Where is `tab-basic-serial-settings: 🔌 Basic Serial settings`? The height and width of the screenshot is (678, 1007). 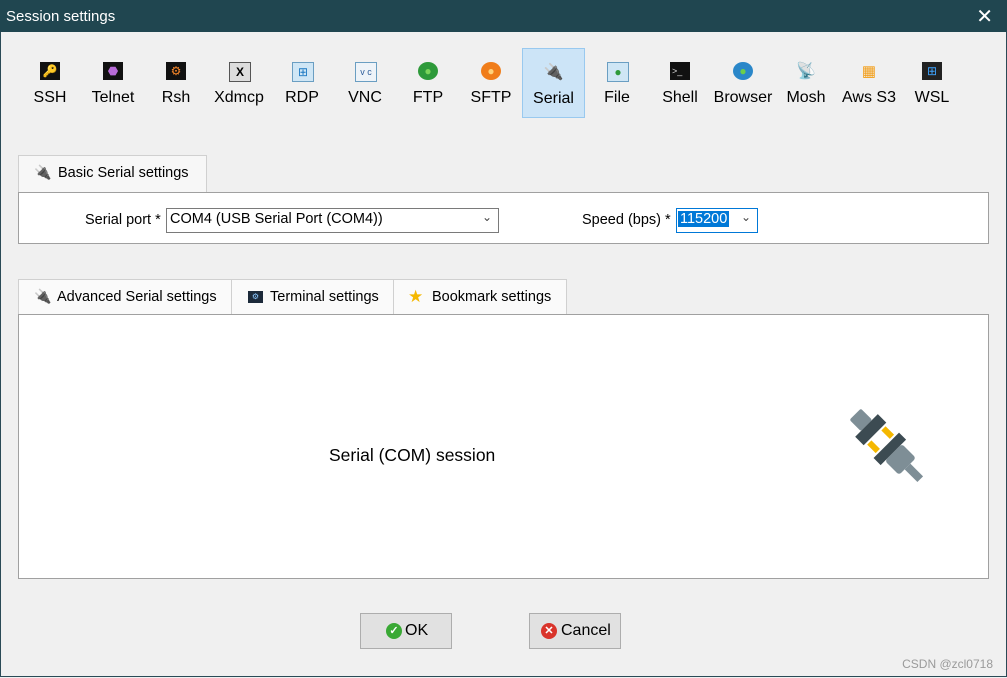 tab-basic-serial-settings: 🔌 Basic Serial settings is located at coordinates (112, 174).